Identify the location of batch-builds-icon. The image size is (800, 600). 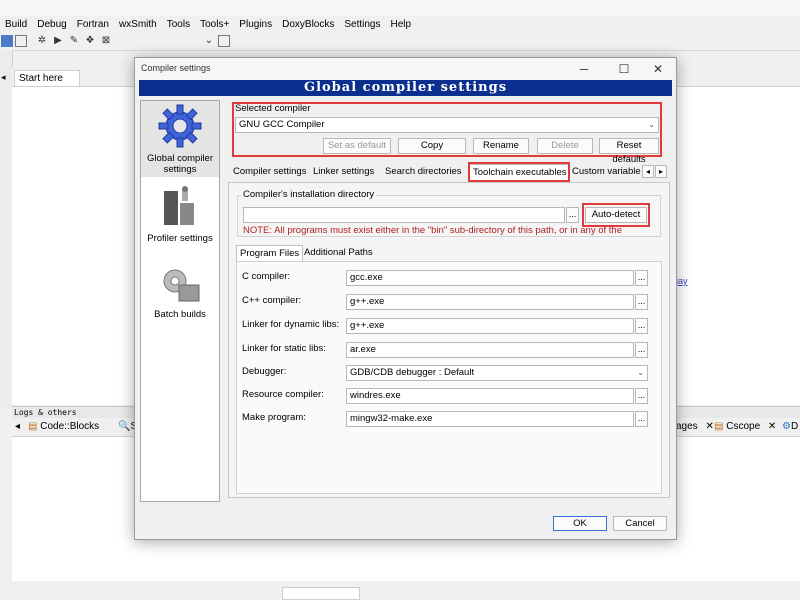
(181, 285).